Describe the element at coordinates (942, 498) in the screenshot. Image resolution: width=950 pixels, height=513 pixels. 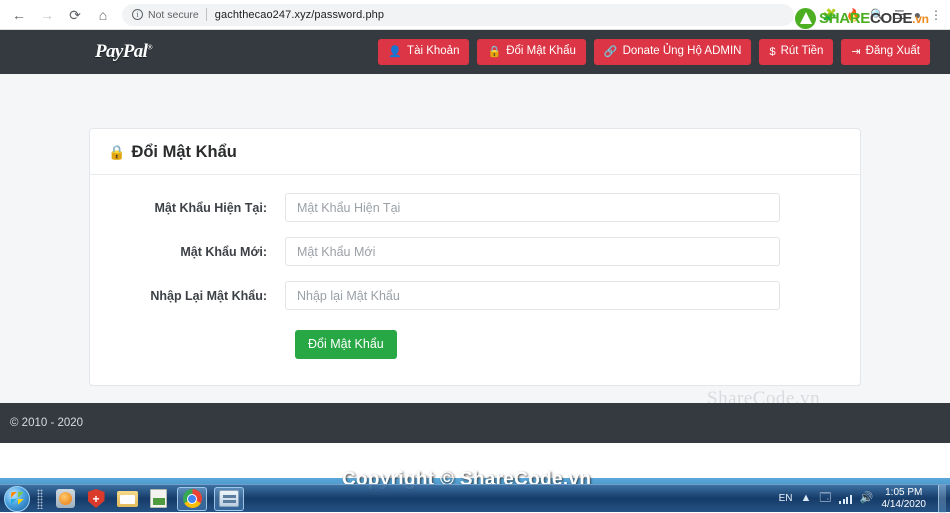
I see `show-desktop-button` at that location.